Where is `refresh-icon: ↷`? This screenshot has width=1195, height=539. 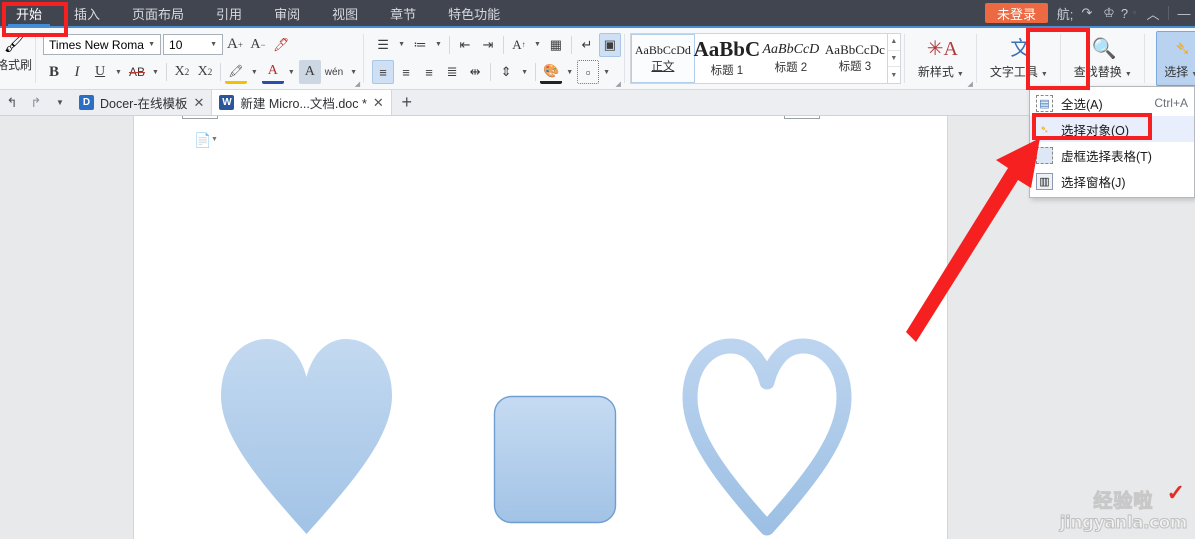
refresh-icon: ↷ is located at coordinates (1087, 13).